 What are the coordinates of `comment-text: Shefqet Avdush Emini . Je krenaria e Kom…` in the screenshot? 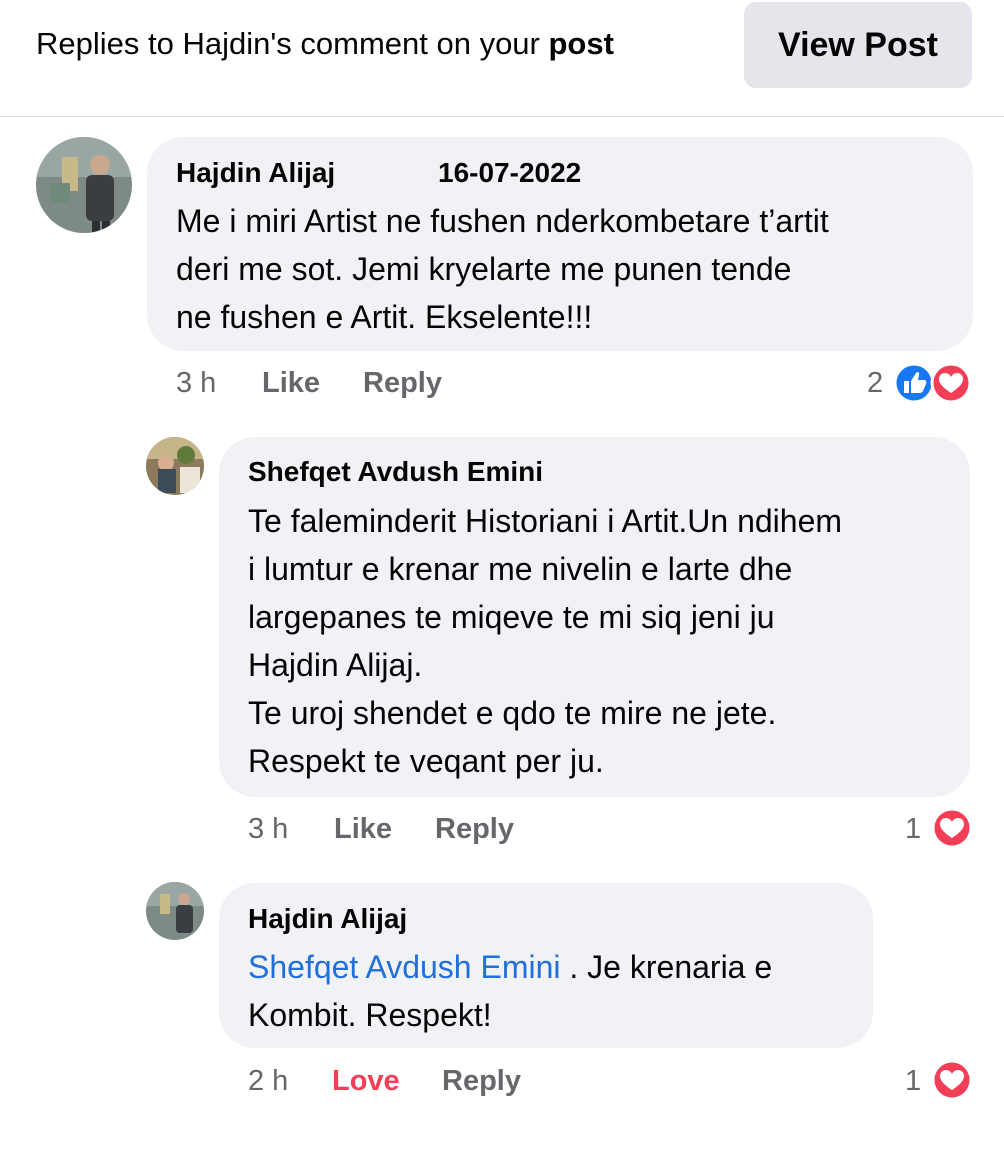 It's located at (510, 991).